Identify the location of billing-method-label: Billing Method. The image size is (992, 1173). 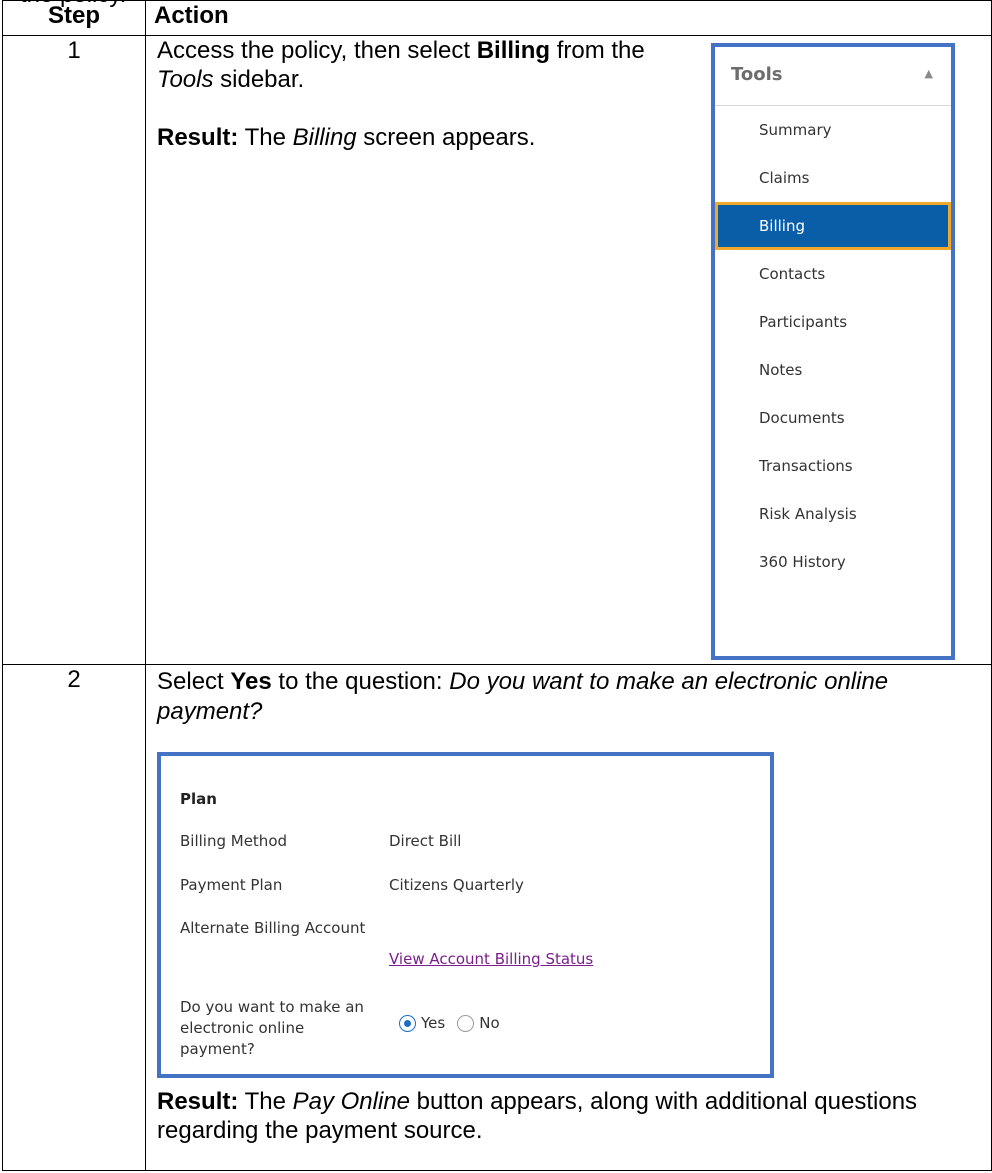
(234, 841).